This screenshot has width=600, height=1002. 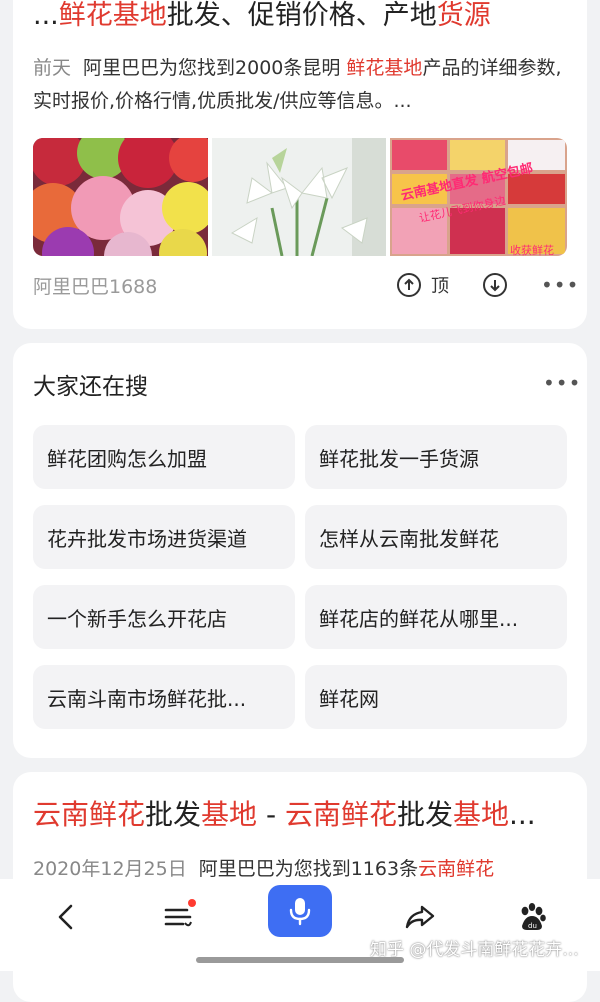 What do you see at coordinates (384, 68) in the screenshot?
I see `snippet-highlight: 鲜花基地` at bounding box center [384, 68].